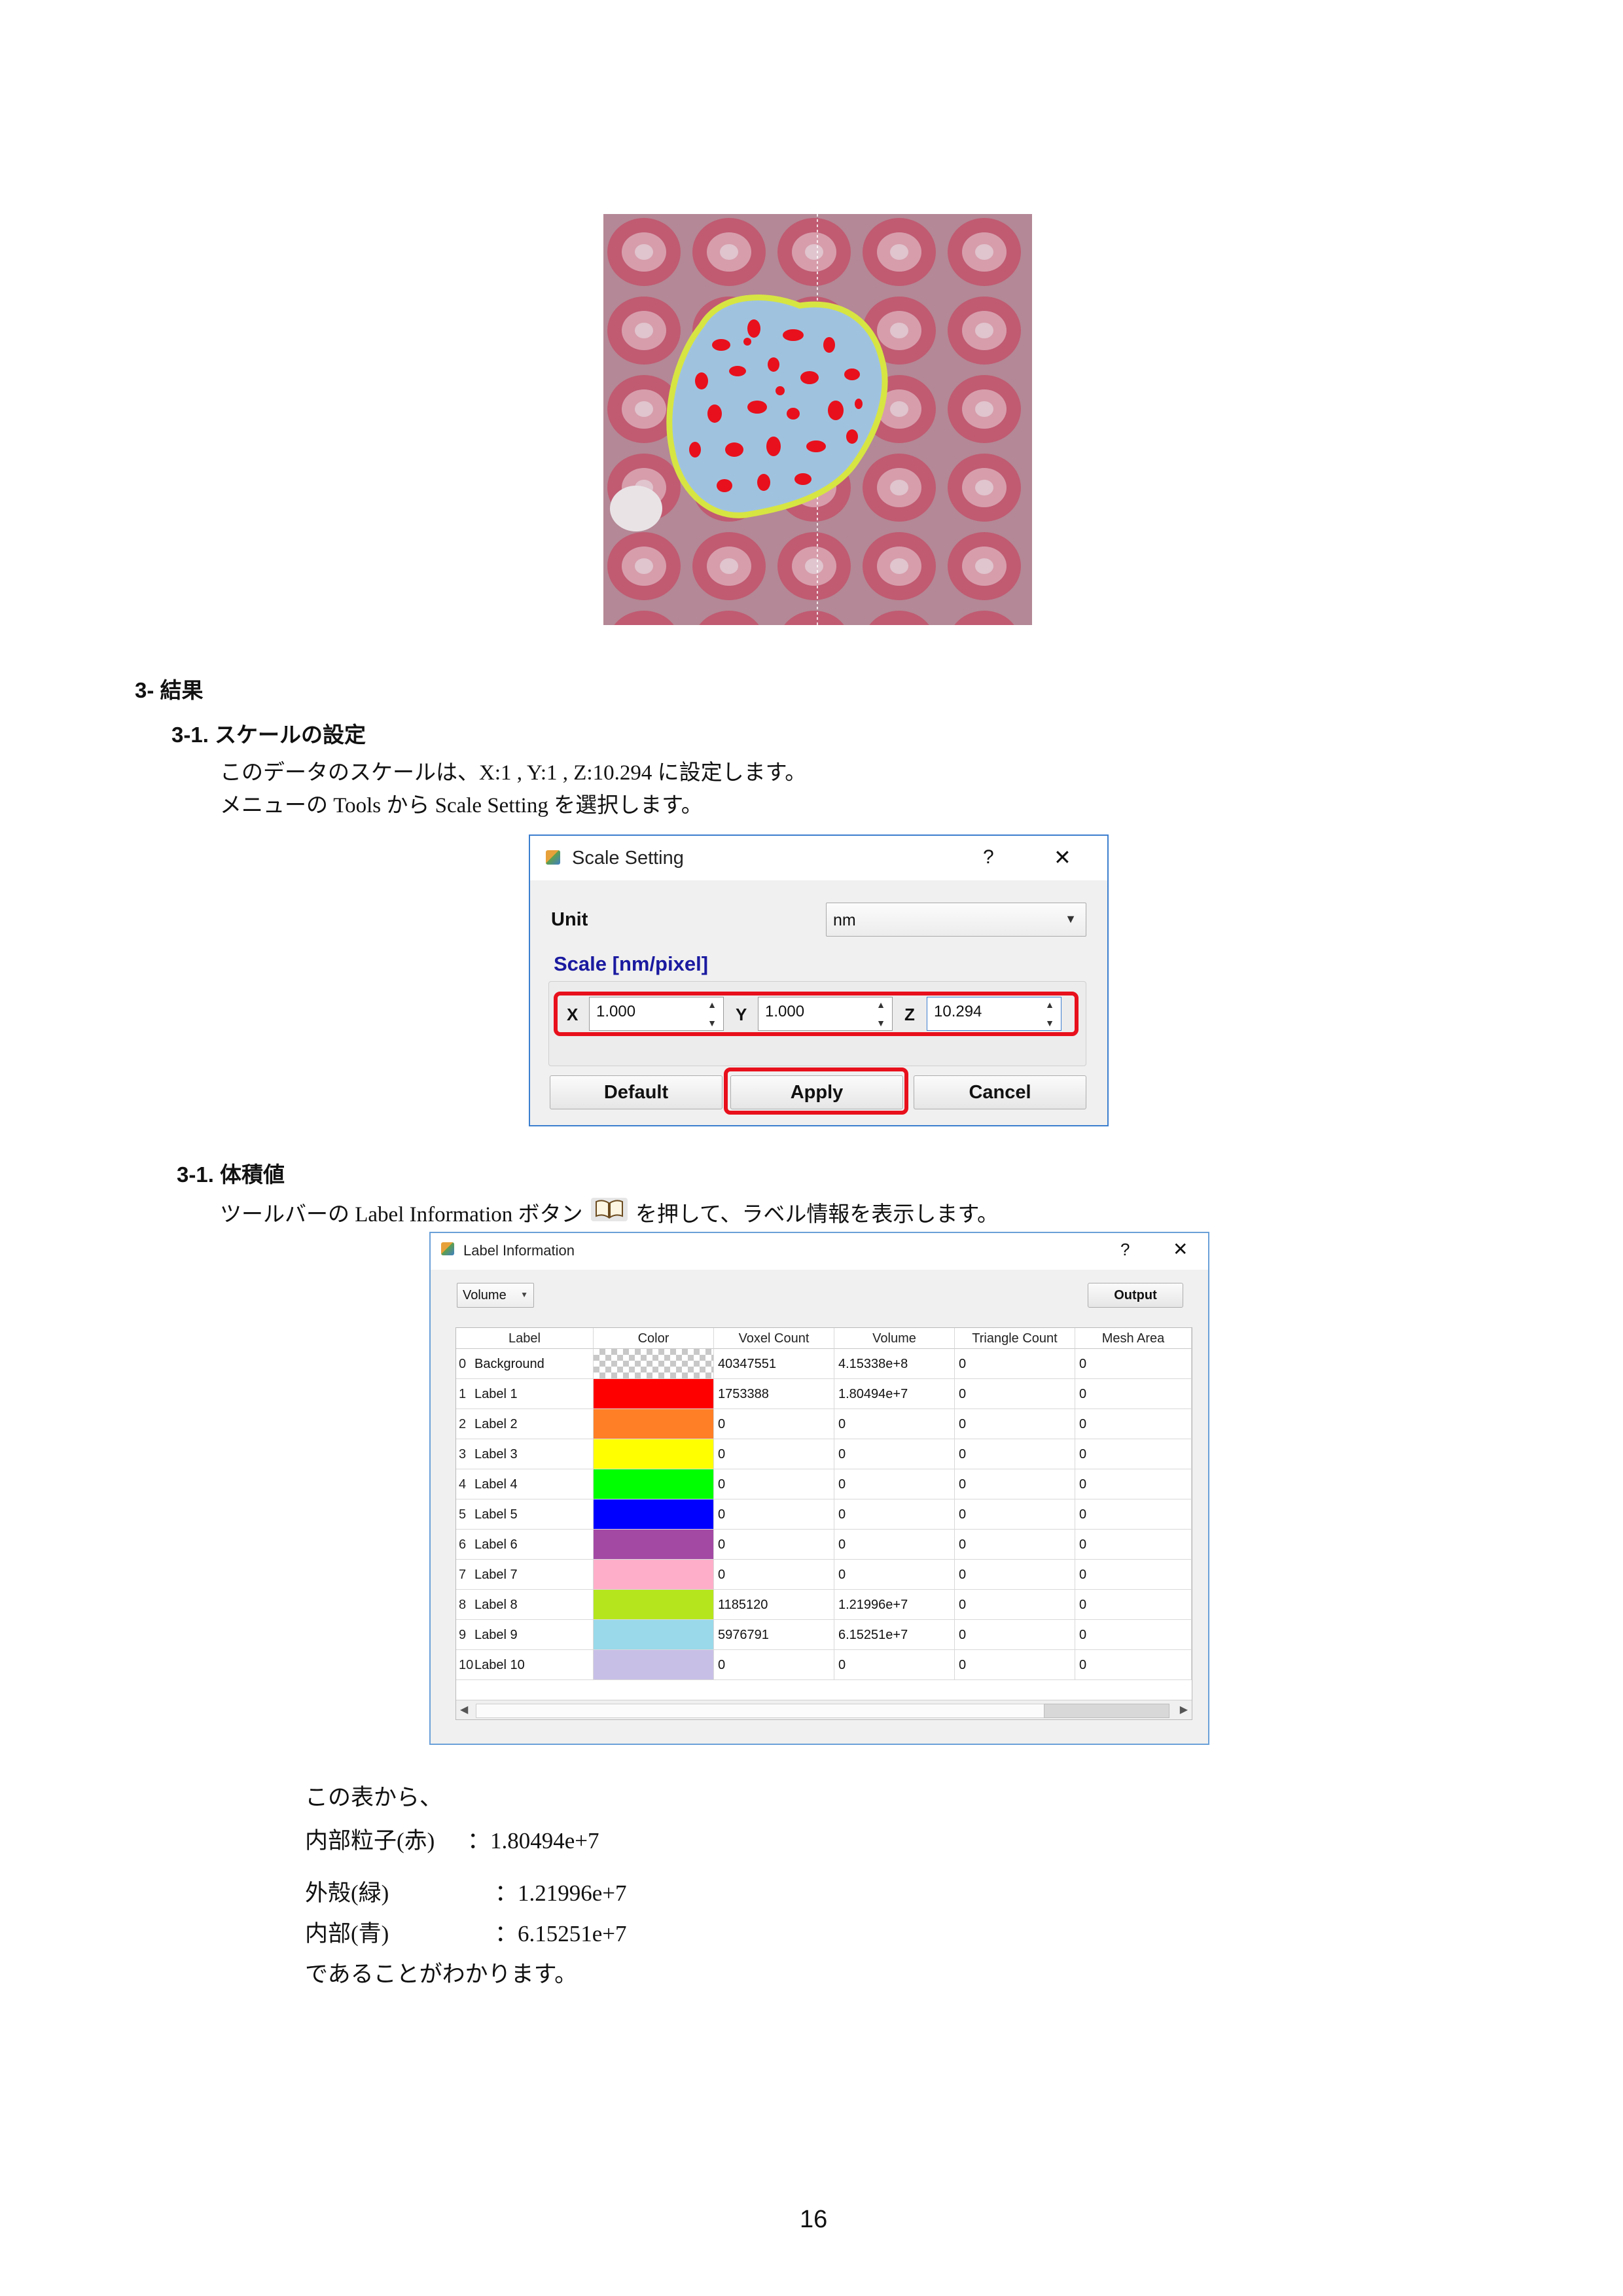 Image resolution: width=1623 pixels, height=2296 pixels. What do you see at coordinates (462, 806) in the screenshot?
I see `scale-instruction-2: メニューの Tools から Scale Setting を選択します。` at bounding box center [462, 806].